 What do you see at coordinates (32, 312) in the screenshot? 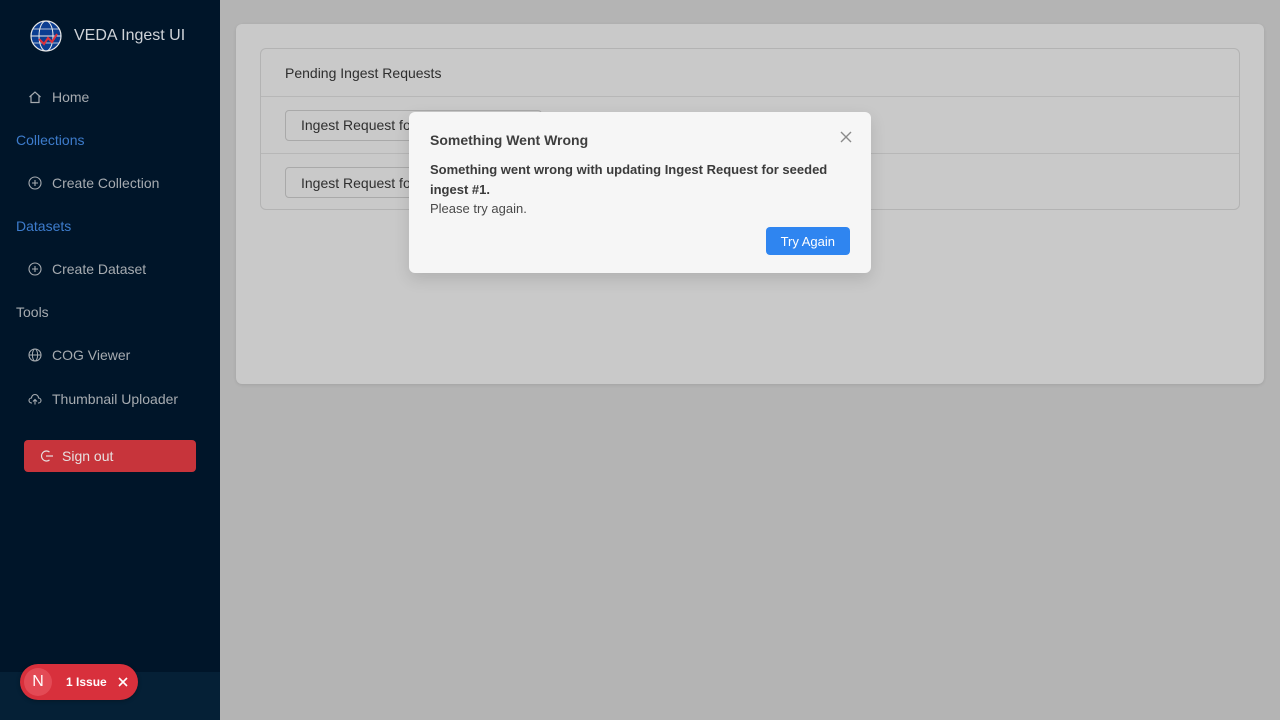
I see `sidebar-group-tools: Tools` at bounding box center [32, 312].